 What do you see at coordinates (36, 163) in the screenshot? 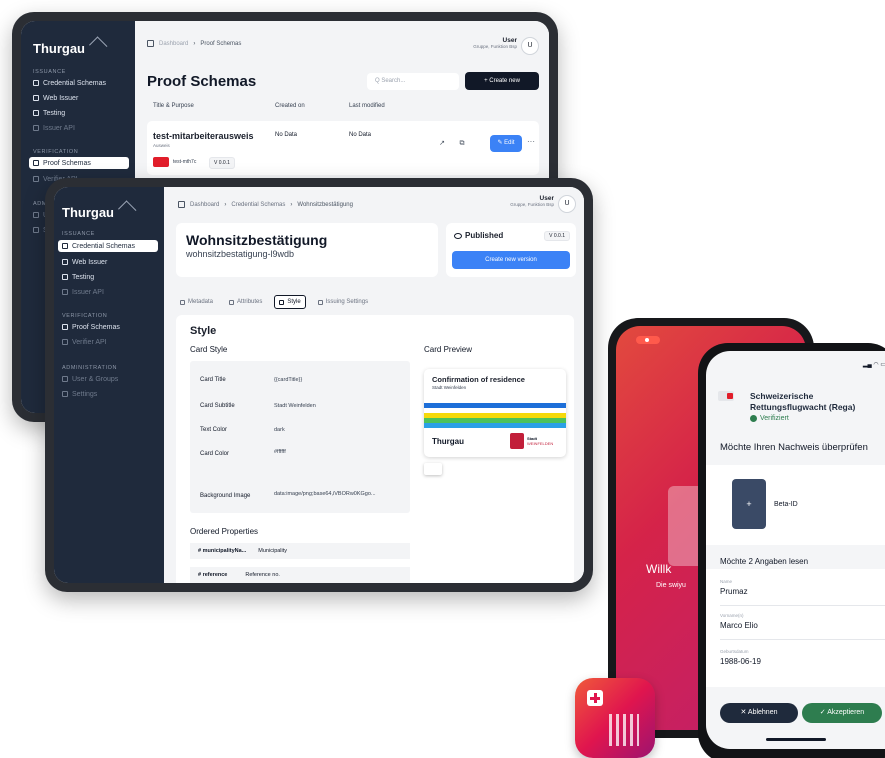
I see `proof-icon` at bounding box center [36, 163].